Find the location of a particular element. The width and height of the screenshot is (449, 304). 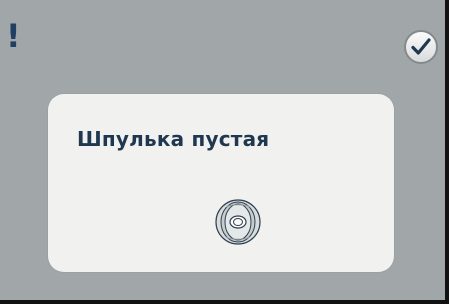

confirm-button is located at coordinates (421, 47).